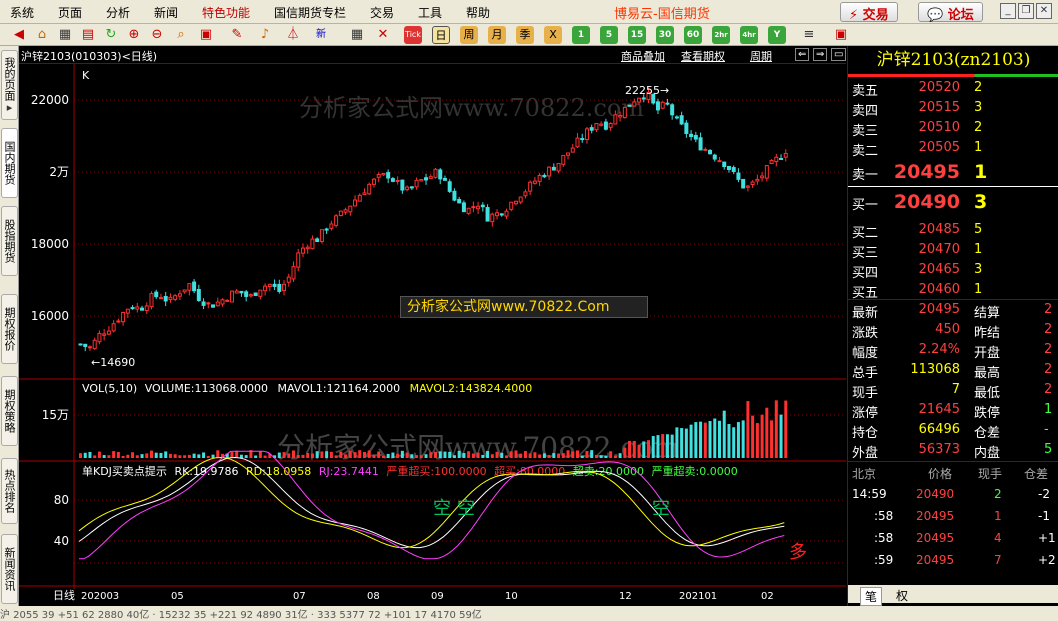 This screenshot has width=1058, height=621. I want to click on sidebar-tab-index-futures: 股指期货, so click(9, 241).